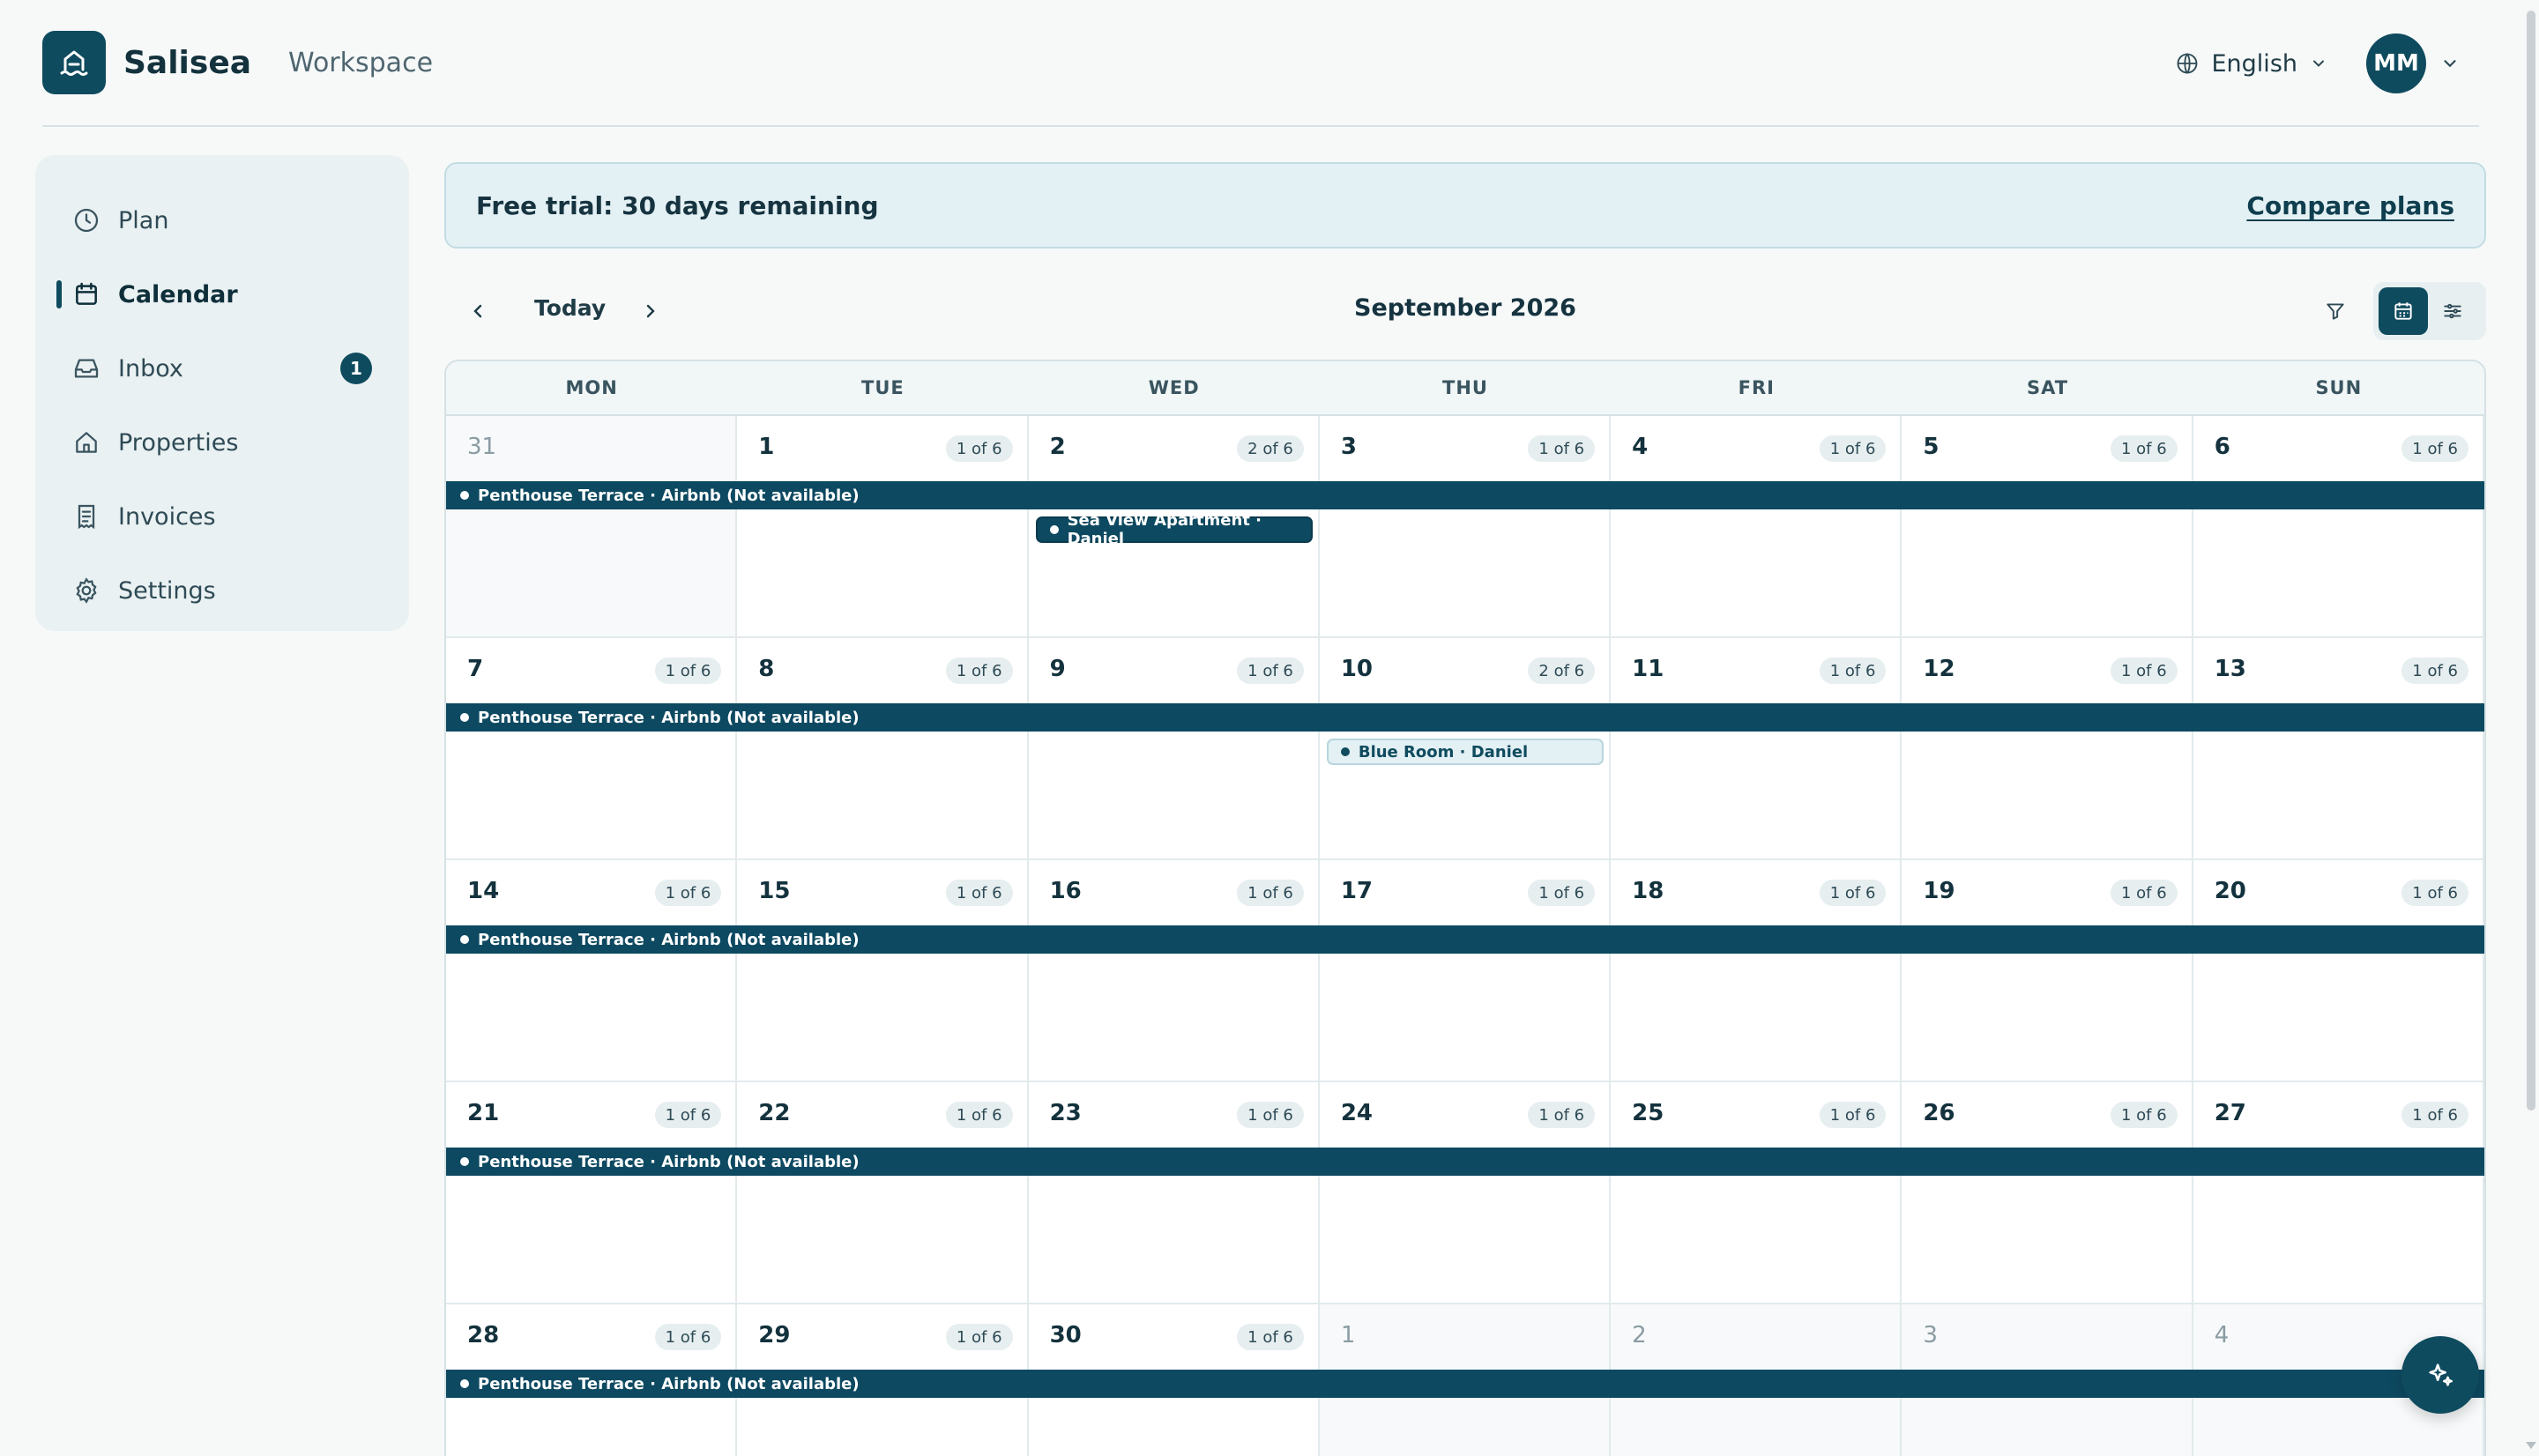 The height and width of the screenshot is (1456, 2539). Describe the element at coordinates (1939, 1113) in the screenshot. I see `day-number: 26` at that location.